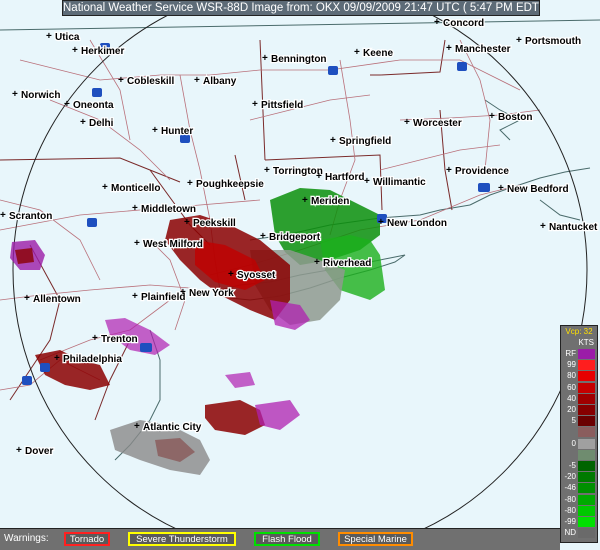  I want to click on legend-row-label: -46, so click(570, 488).